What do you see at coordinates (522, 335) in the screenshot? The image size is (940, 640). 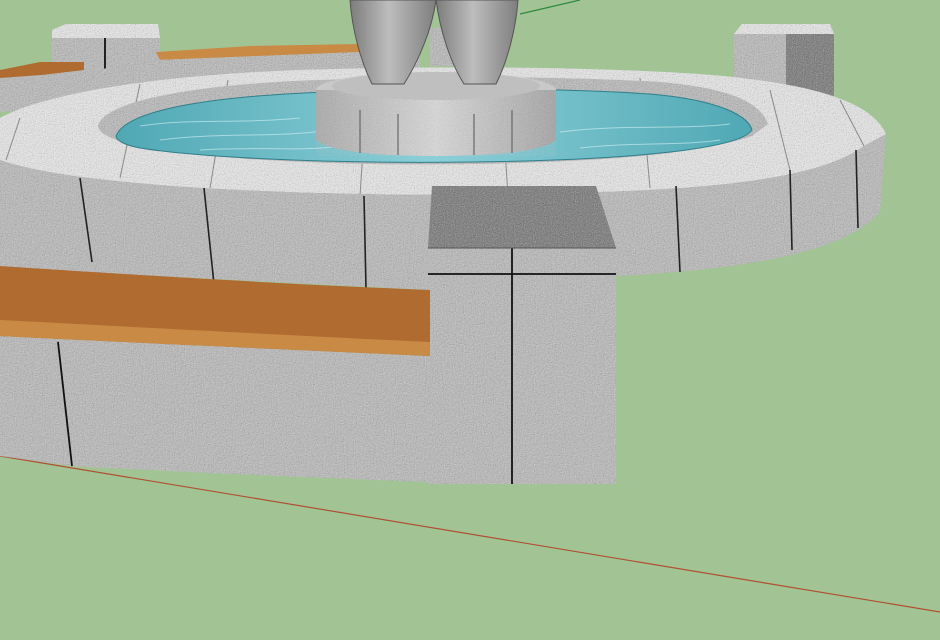 I see `granite-pillar-center` at bounding box center [522, 335].